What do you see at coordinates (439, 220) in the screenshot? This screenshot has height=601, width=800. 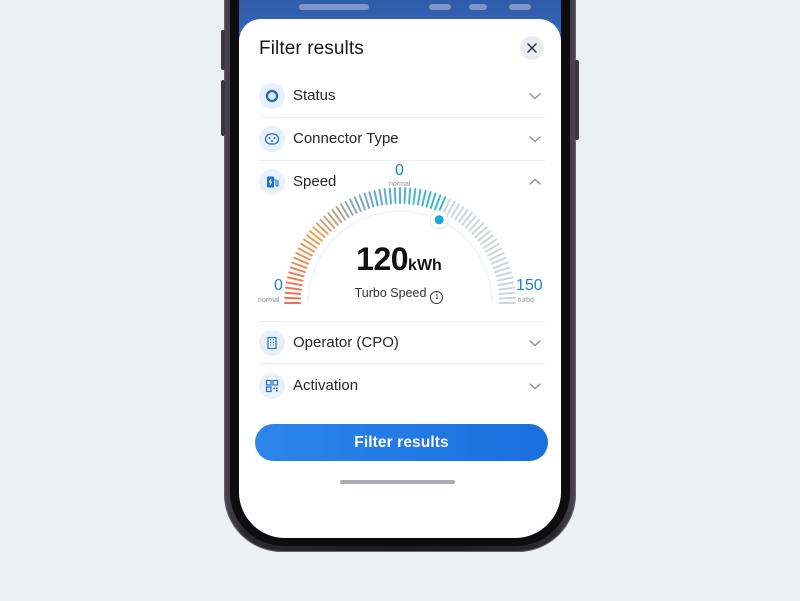 I see `gauge-knob` at bounding box center [439, 220].